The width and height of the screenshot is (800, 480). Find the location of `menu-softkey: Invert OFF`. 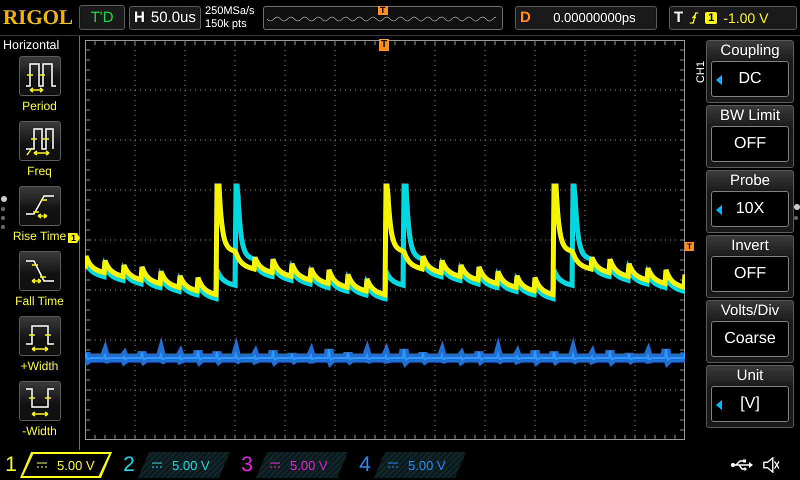

menu-softkey: Invert OFF is located at coordinates (750, 266).